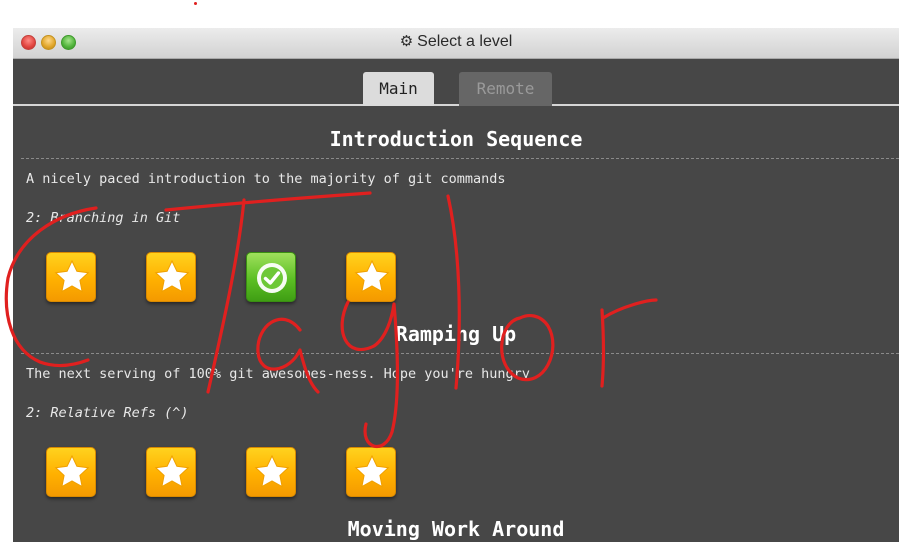 The width and height of the screenshot is (899, 542). I want to click on checkmark-icon, so click(272, 278).